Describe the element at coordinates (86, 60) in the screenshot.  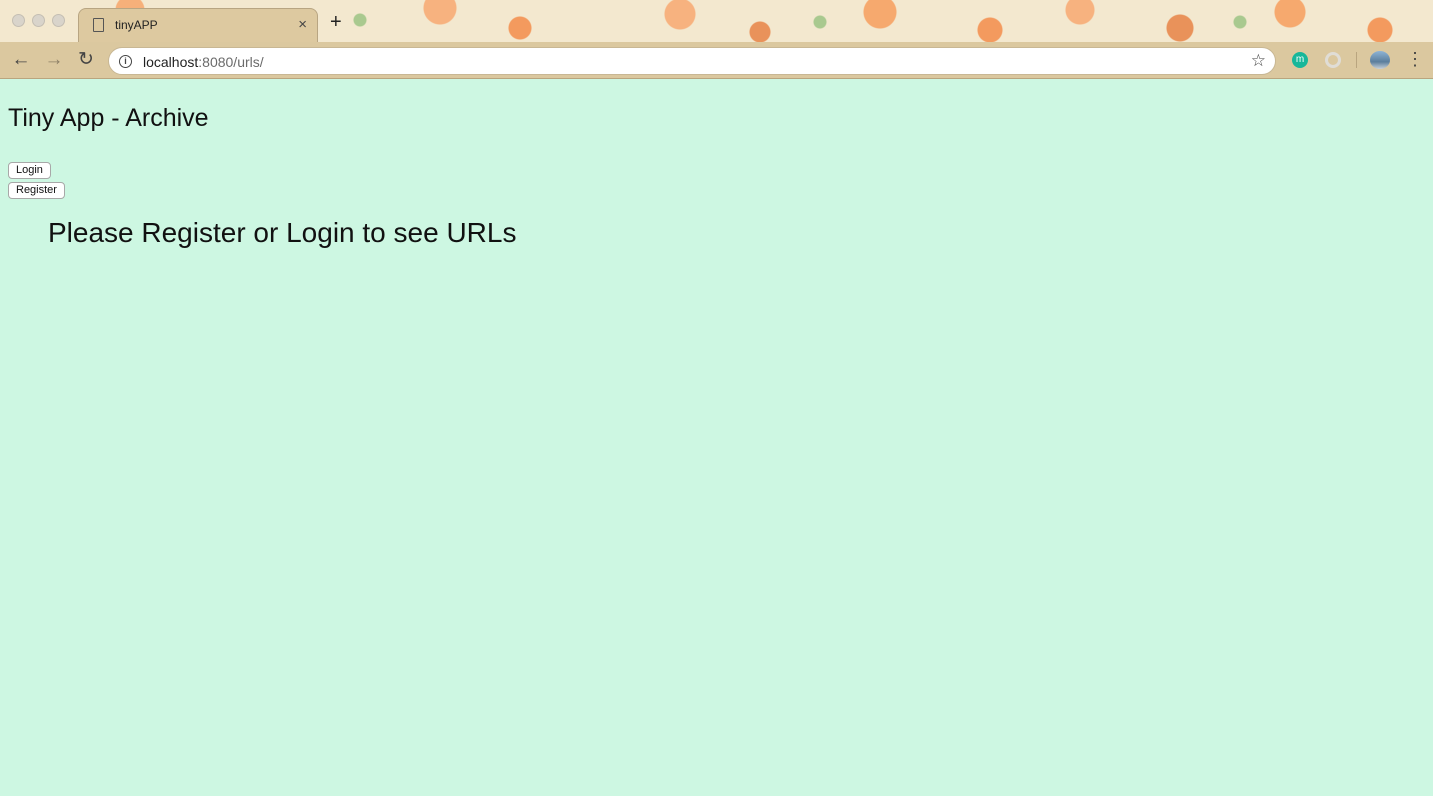
I see `reload-icon: ↻` at that location.